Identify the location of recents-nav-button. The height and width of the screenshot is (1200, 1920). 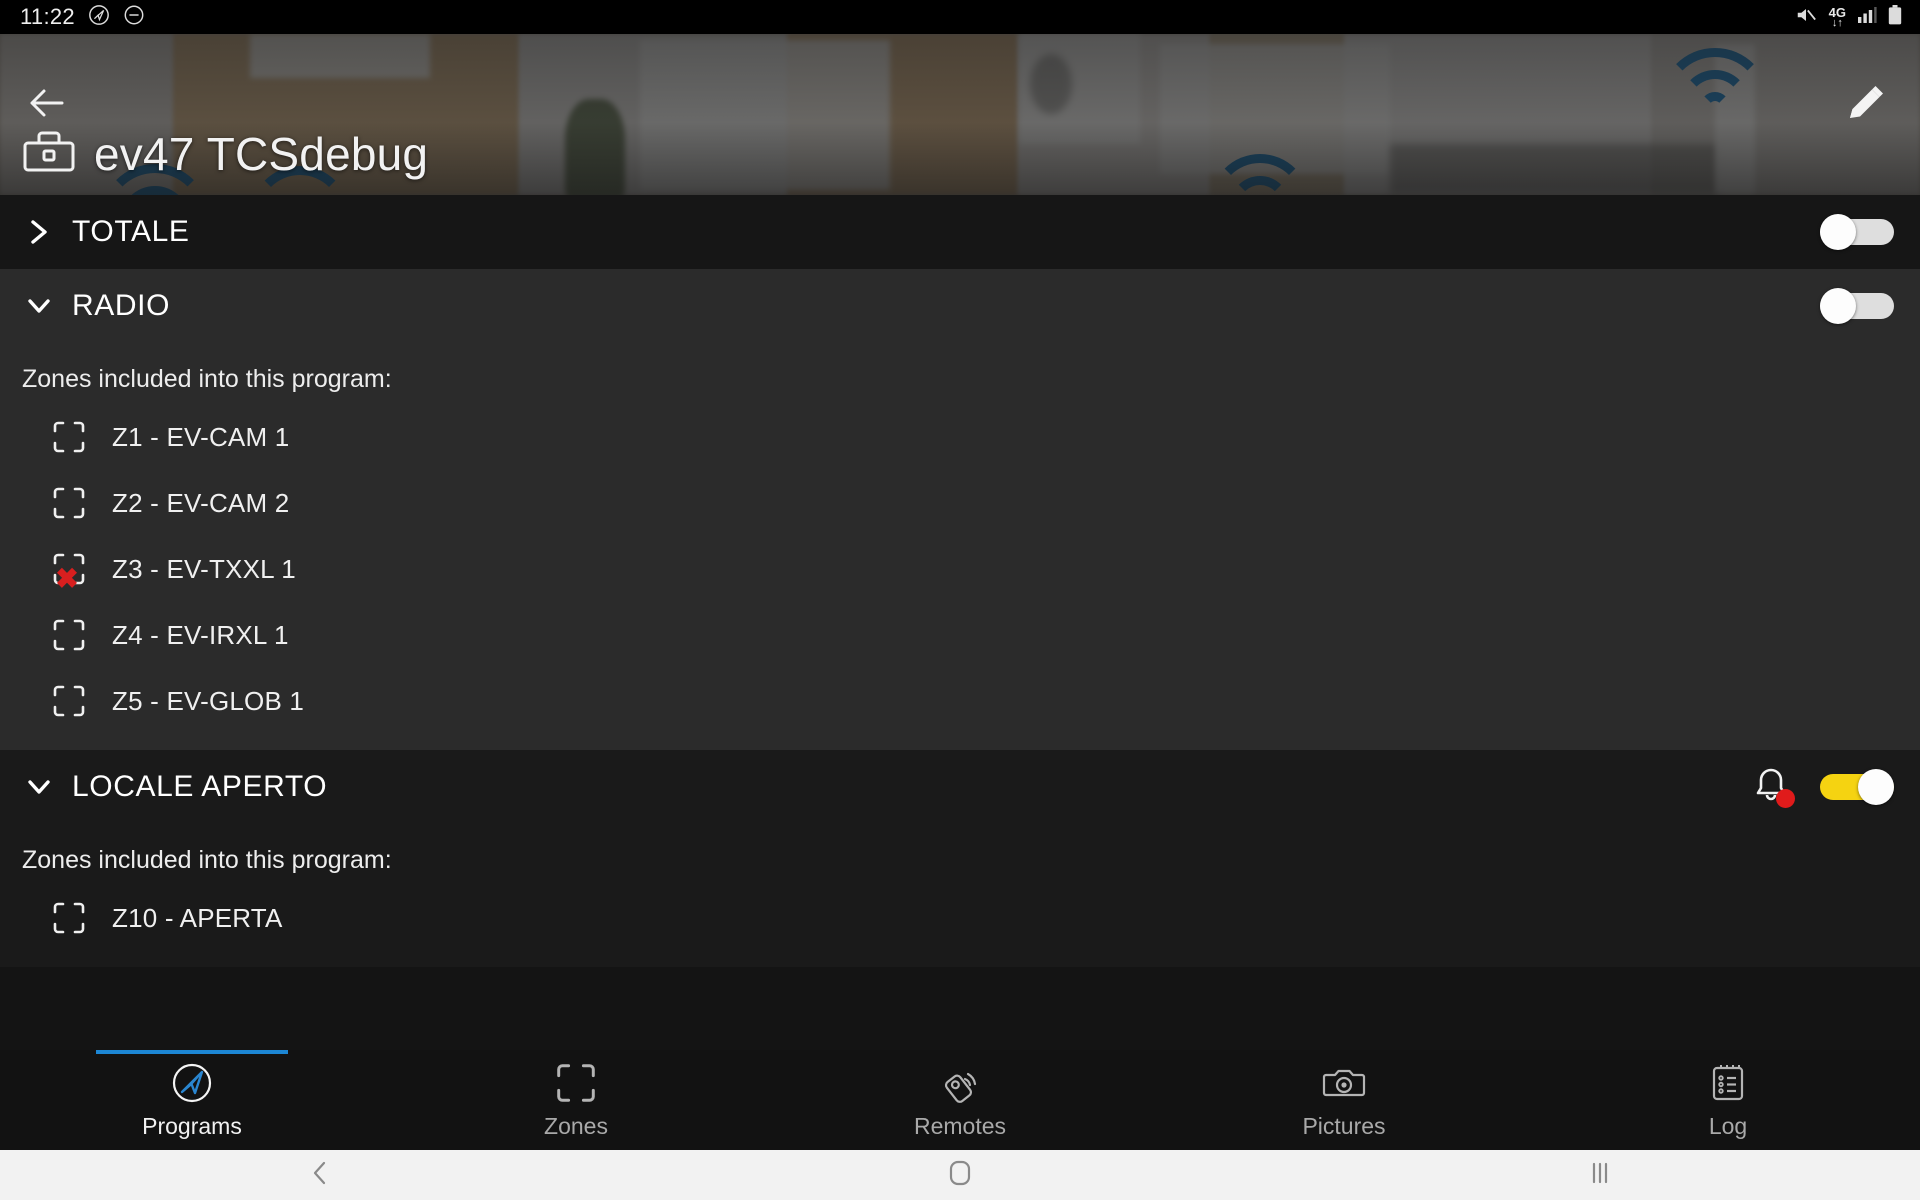
(1600, 1175).